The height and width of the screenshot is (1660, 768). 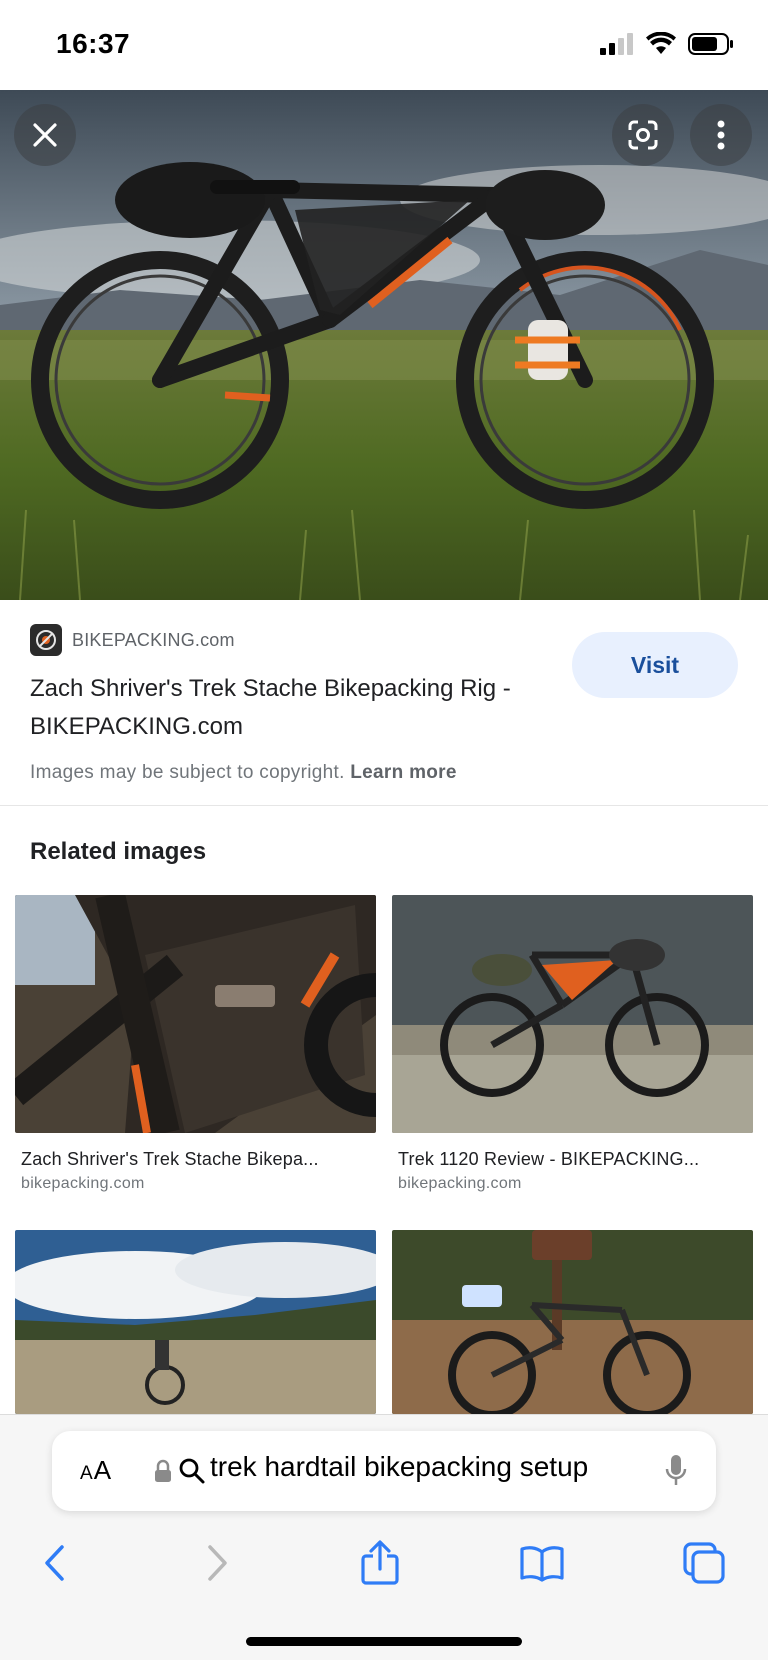 What do you see at coordinates (460, 1183) in the screenshot?
I see `related-image-2-domain: bikepacking.com` at bounding box center [460, 1183].